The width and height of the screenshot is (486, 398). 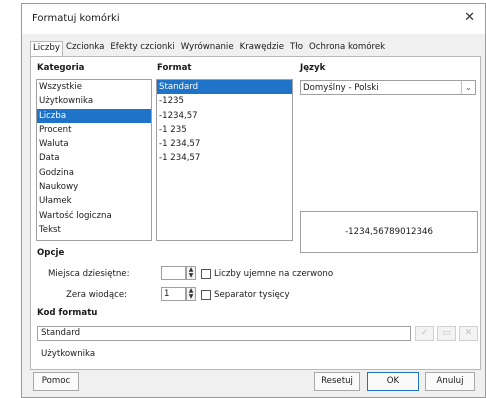 What do you see at coordinates (296, 47) in the screenshot?
I see `tab-tlo: Tło` at bounding box center [296, 47].